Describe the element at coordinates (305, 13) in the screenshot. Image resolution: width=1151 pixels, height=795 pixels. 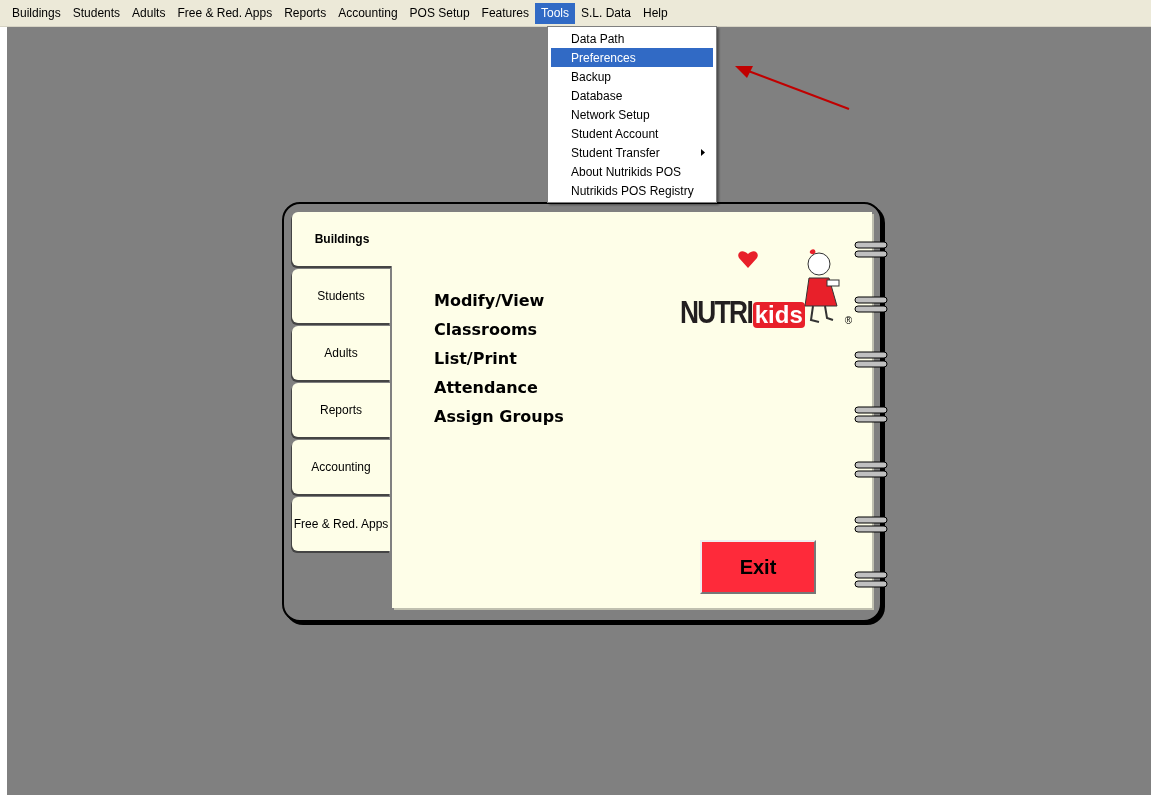
I see `menu-item: Reports` at that location.